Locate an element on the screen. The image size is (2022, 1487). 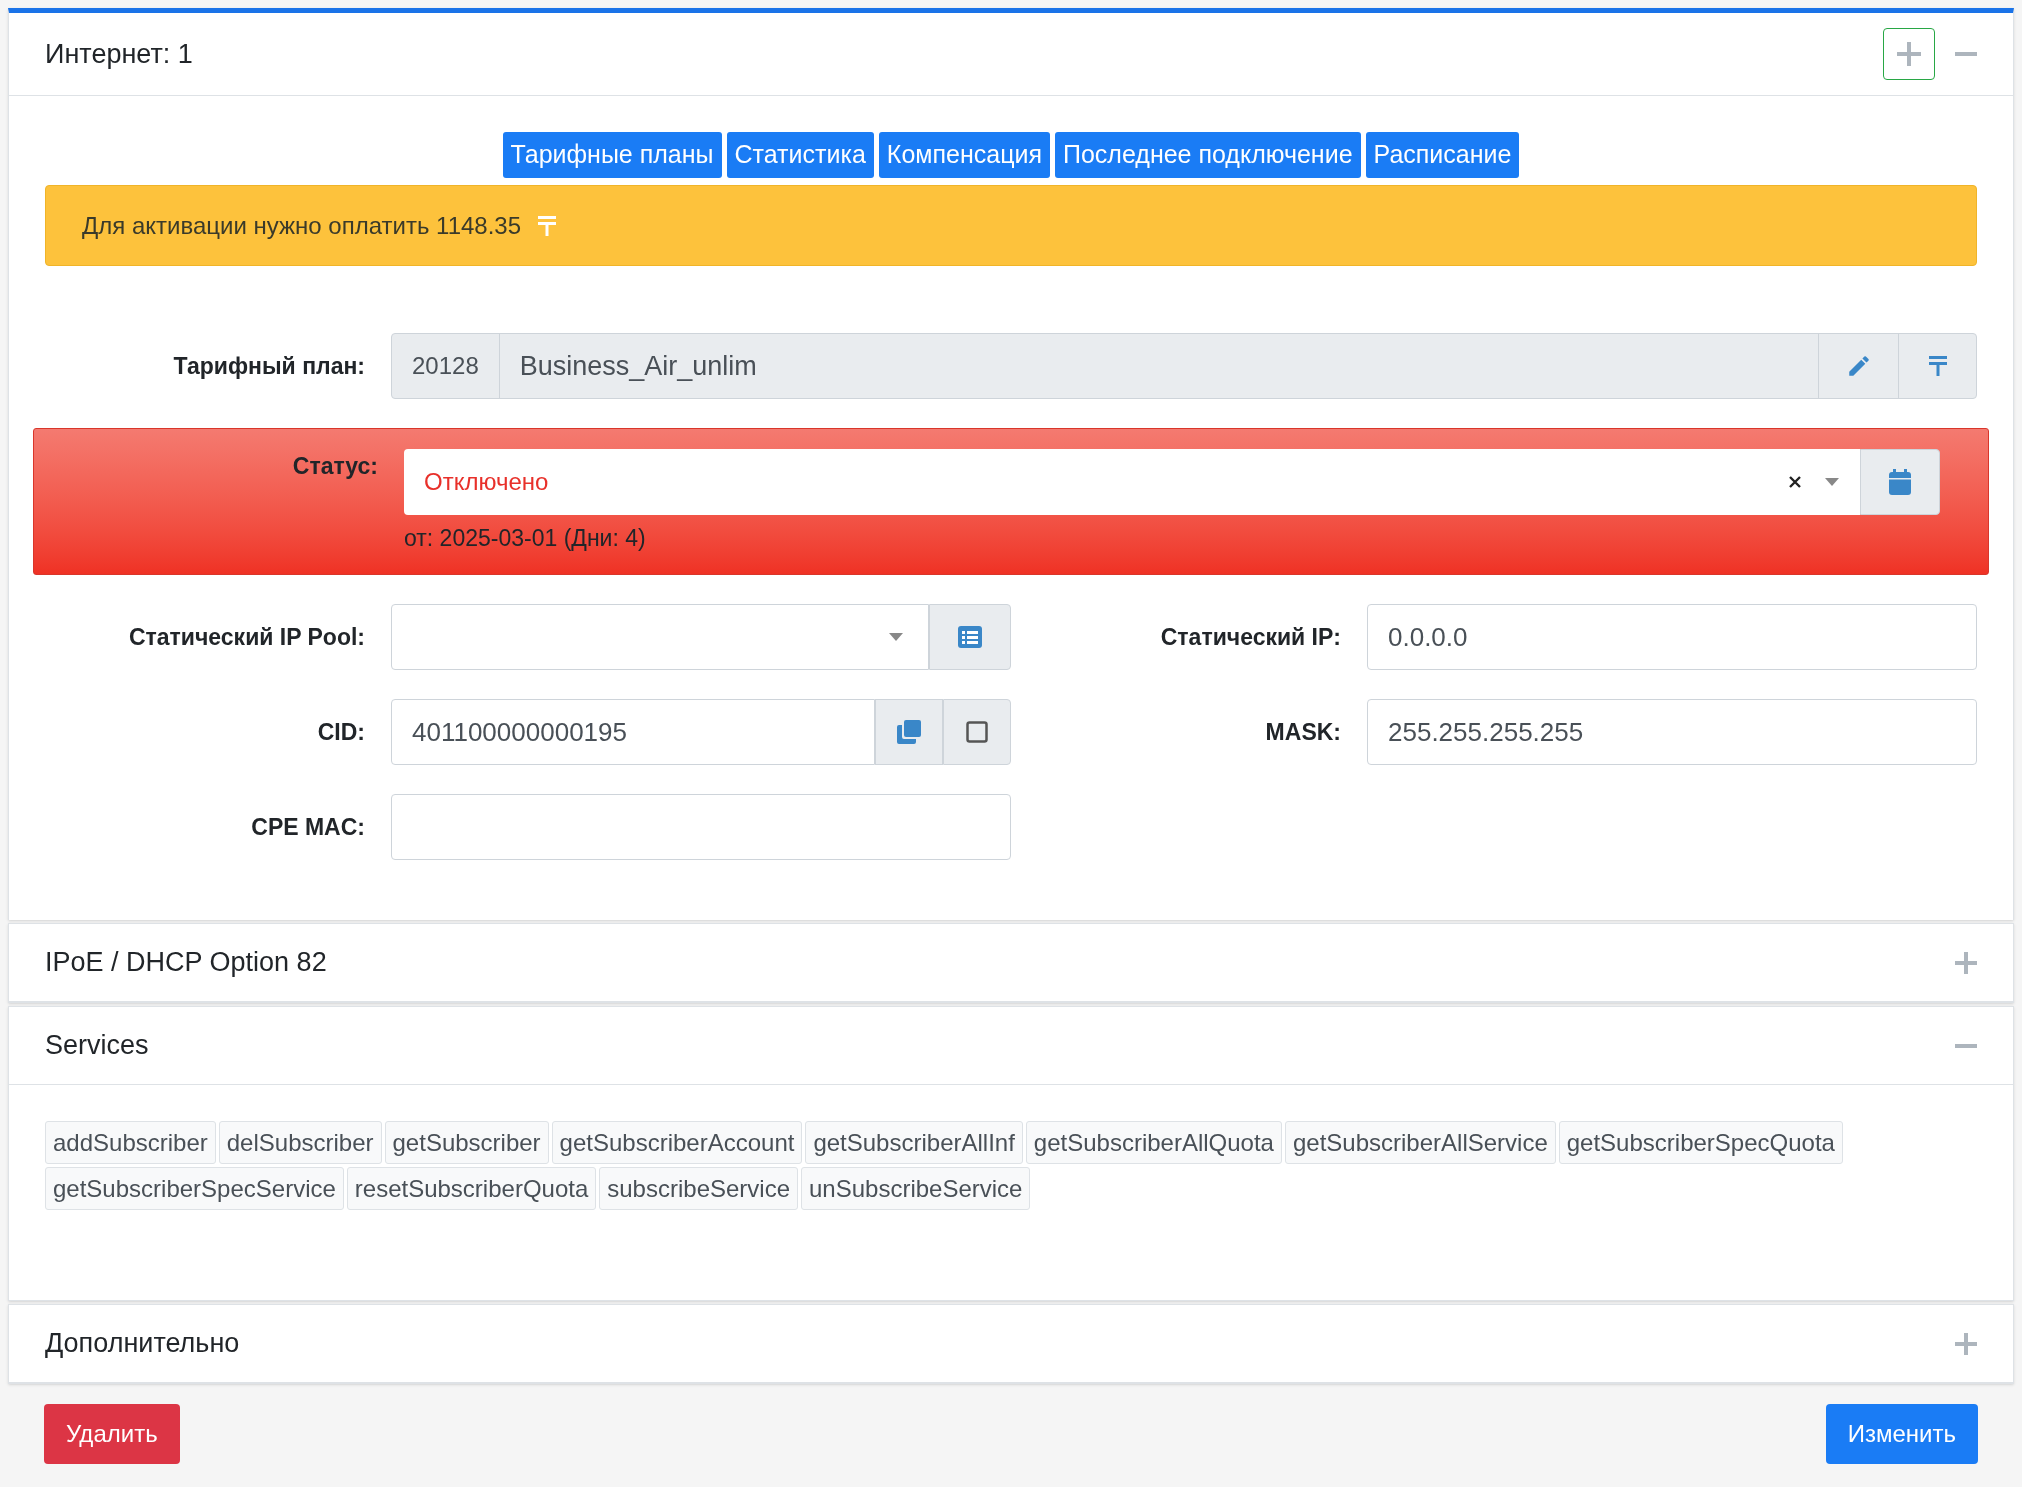
field-label: Статус: is located at coordinates (335, 466).